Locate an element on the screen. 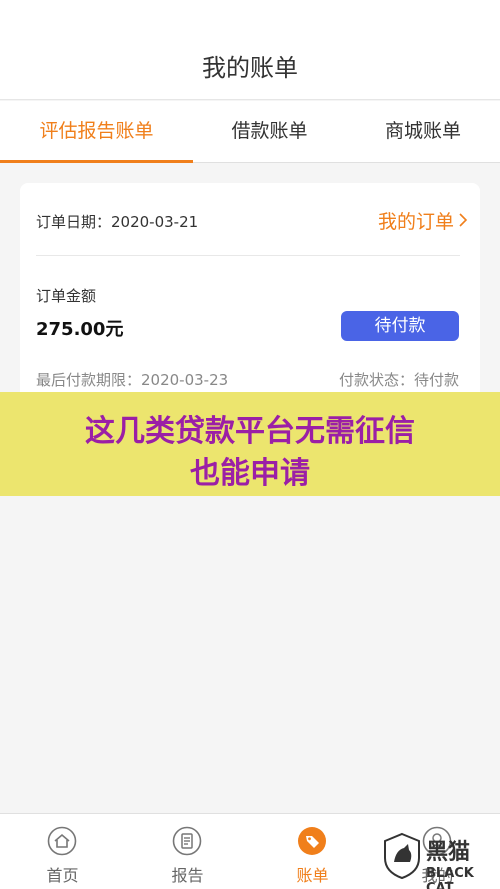 The height and width of the screenshot is (889, 500). tab-assessment-report-bill: 评估报告账单 is located at coordinates (96, 132).